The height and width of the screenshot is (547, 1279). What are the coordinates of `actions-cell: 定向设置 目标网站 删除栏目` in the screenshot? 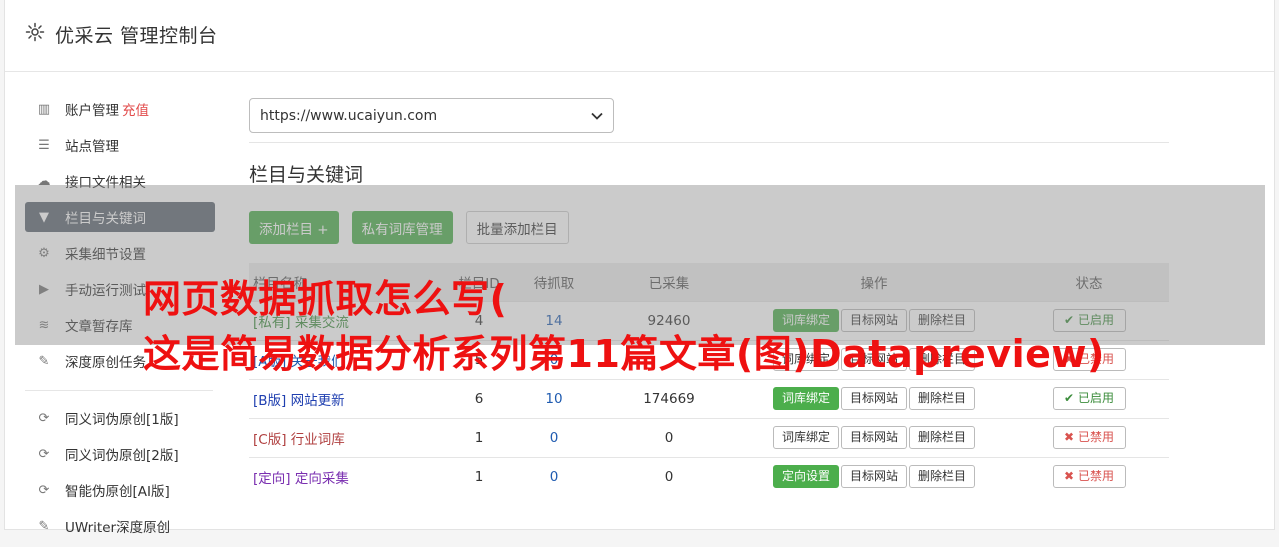 It's located at (874, 476).